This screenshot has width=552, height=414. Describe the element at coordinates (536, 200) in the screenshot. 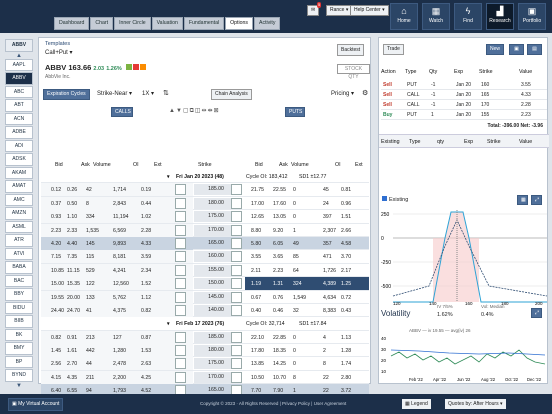

I see `expand-chart-icon: ⤢` at that location.